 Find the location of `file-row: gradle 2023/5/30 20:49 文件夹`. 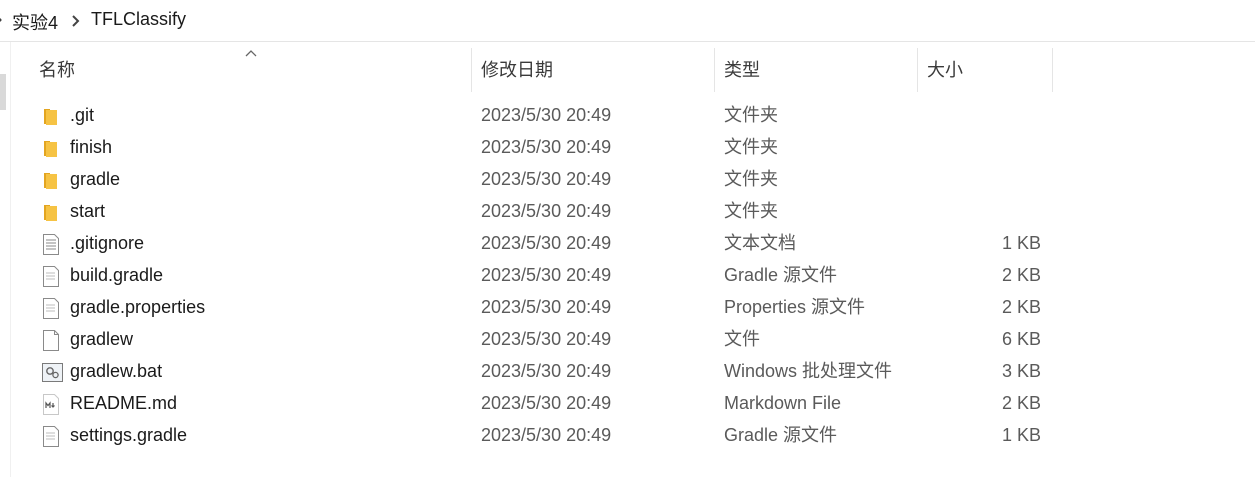

file-row: gradle 2023/5/30 20:49 文件夹 is located at coordinates (541, 179).